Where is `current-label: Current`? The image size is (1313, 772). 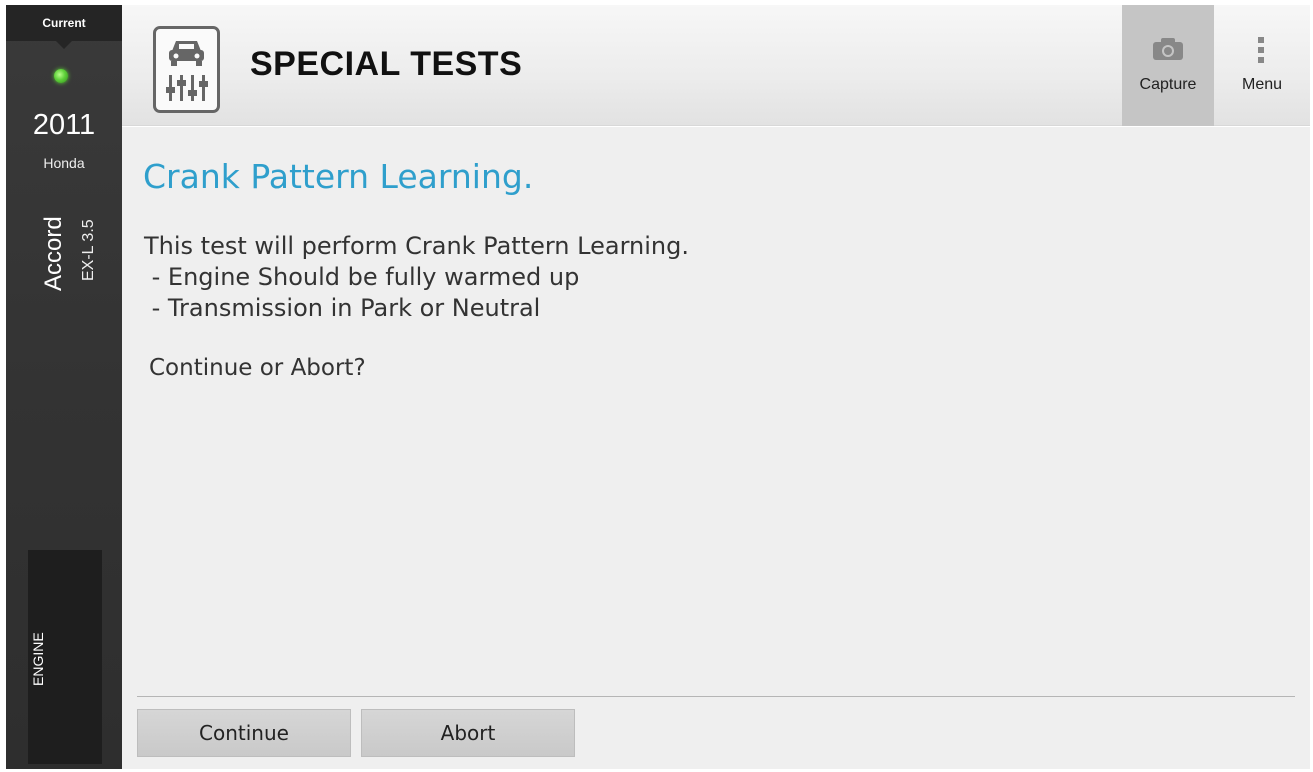
current-label: Current is located at coordinates (64, 23).